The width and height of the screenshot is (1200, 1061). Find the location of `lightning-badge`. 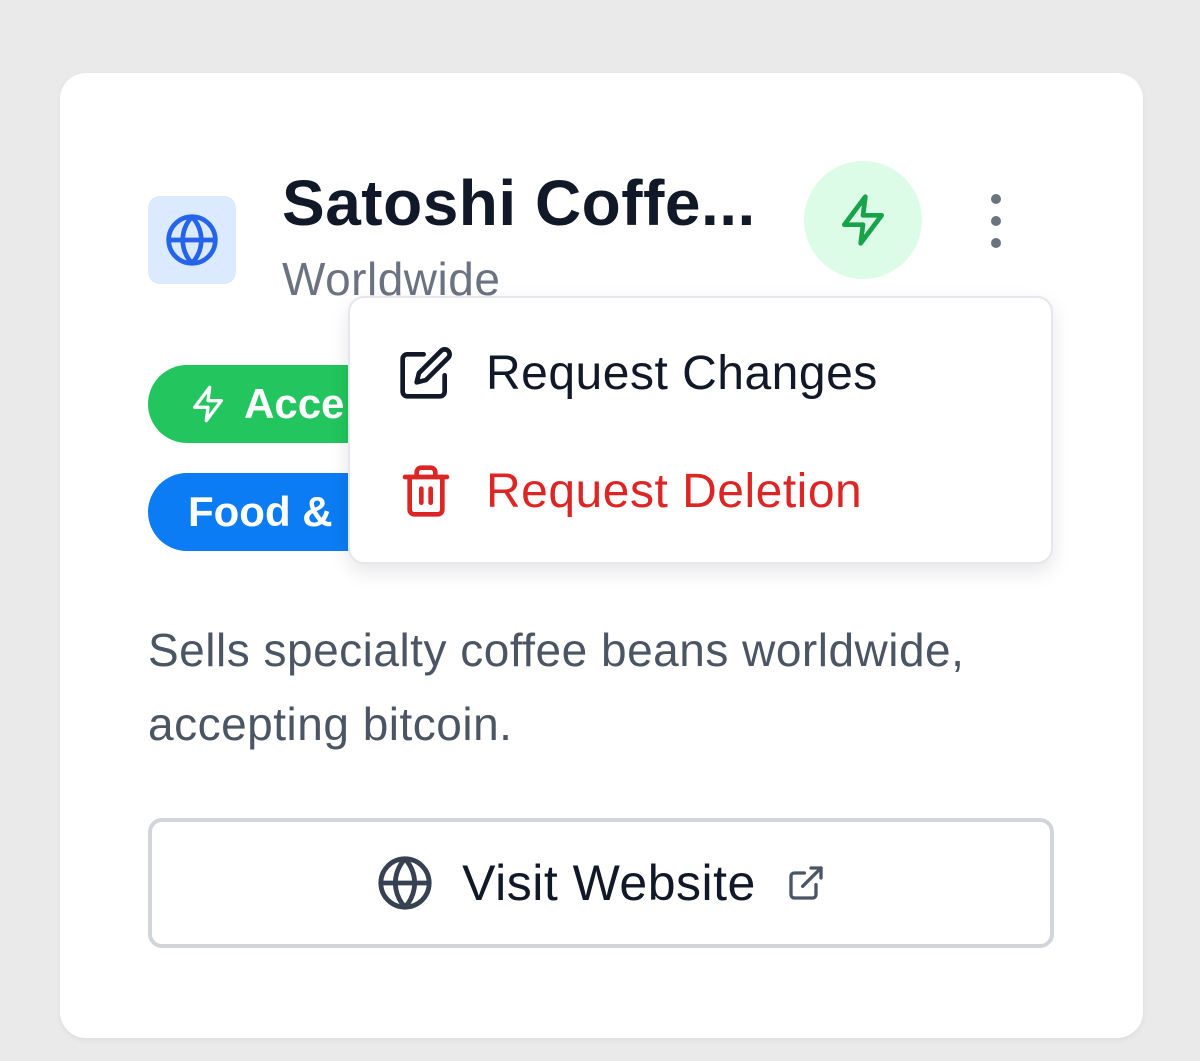

lightning-badge is located at coordinates (863, 220).